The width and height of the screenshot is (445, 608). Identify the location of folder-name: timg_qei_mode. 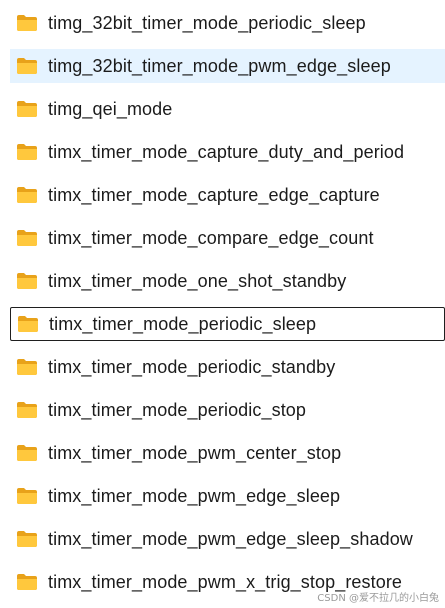
(110, 109).